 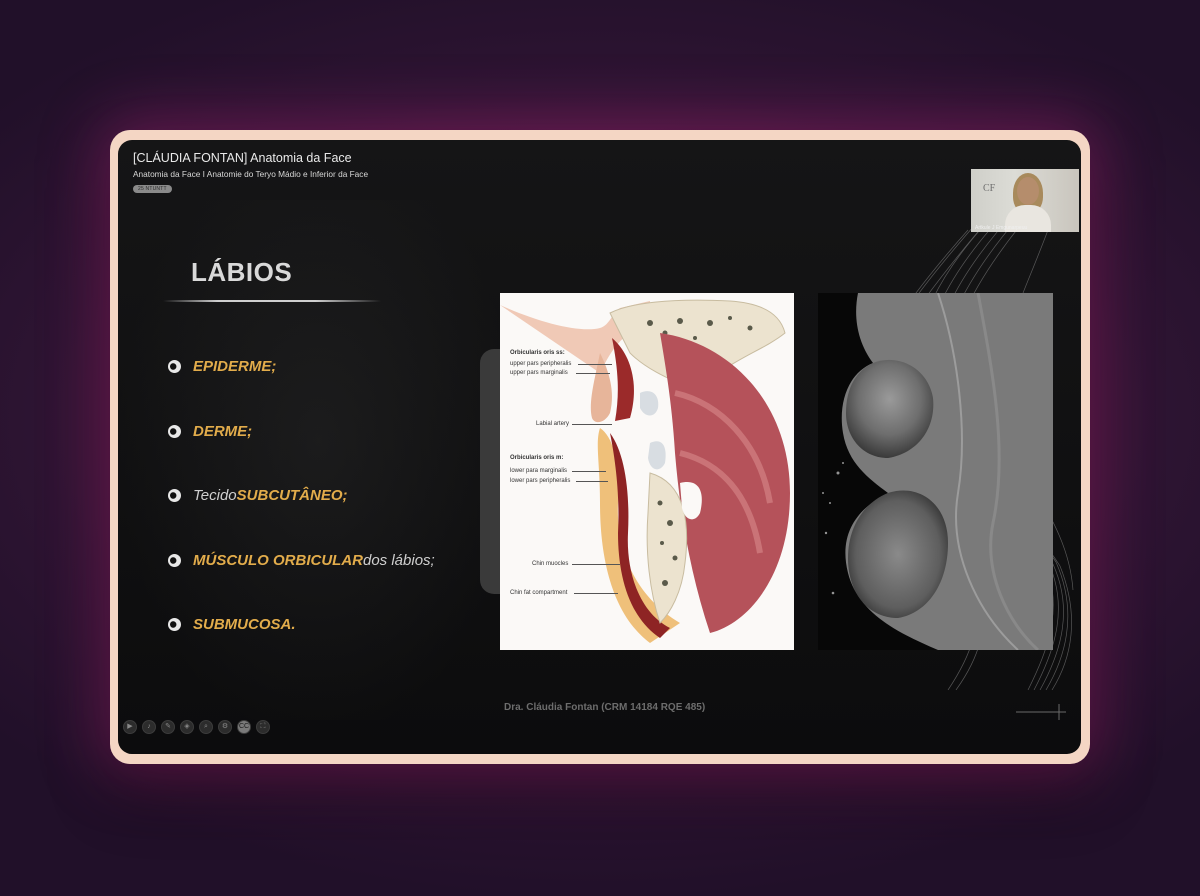 I want to click on bullet-item: EPIDERME;, so click(x=222, y=366).